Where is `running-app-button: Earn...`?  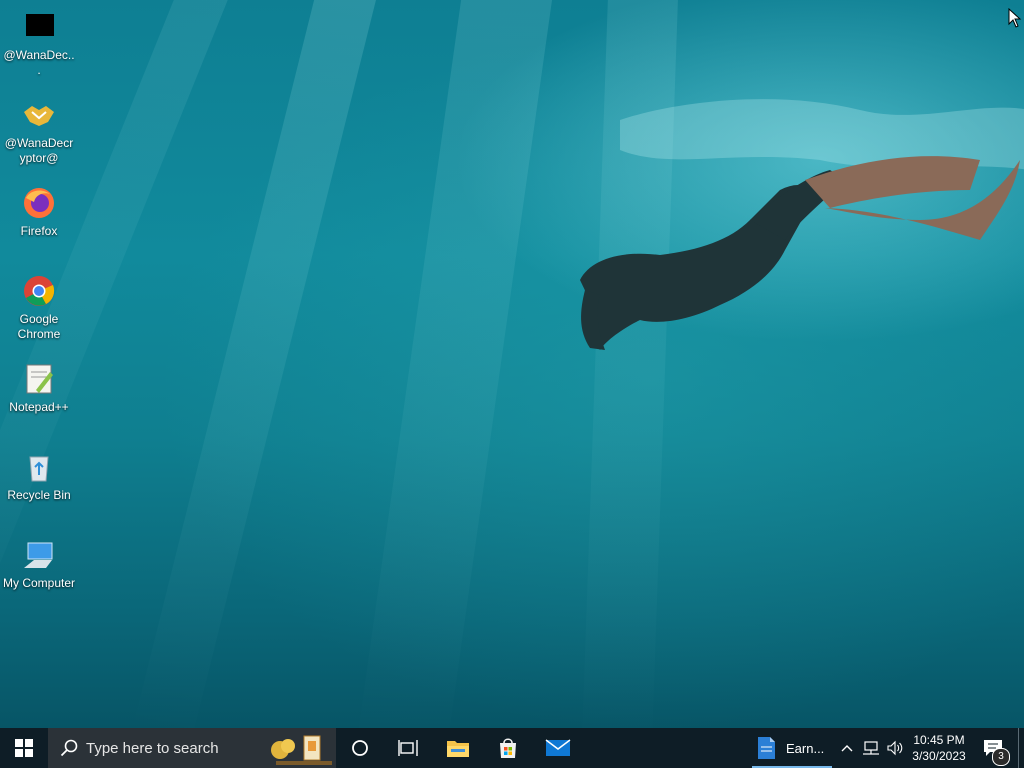 running-app-button: Earn... is located at coordinates (792, 748).